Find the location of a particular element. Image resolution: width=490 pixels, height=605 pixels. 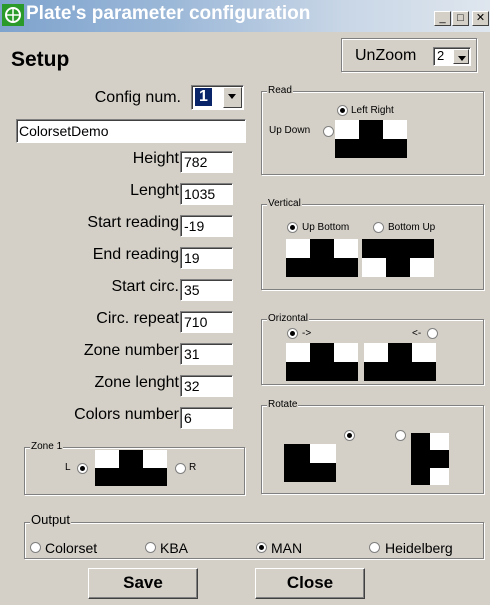

title-bar: Plate's parameter configuration _ □ ✕ is located at coordinates (245, 16).